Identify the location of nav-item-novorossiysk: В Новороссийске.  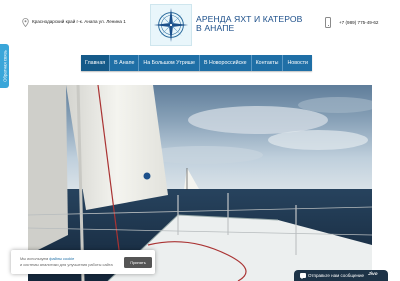
(226, 63).